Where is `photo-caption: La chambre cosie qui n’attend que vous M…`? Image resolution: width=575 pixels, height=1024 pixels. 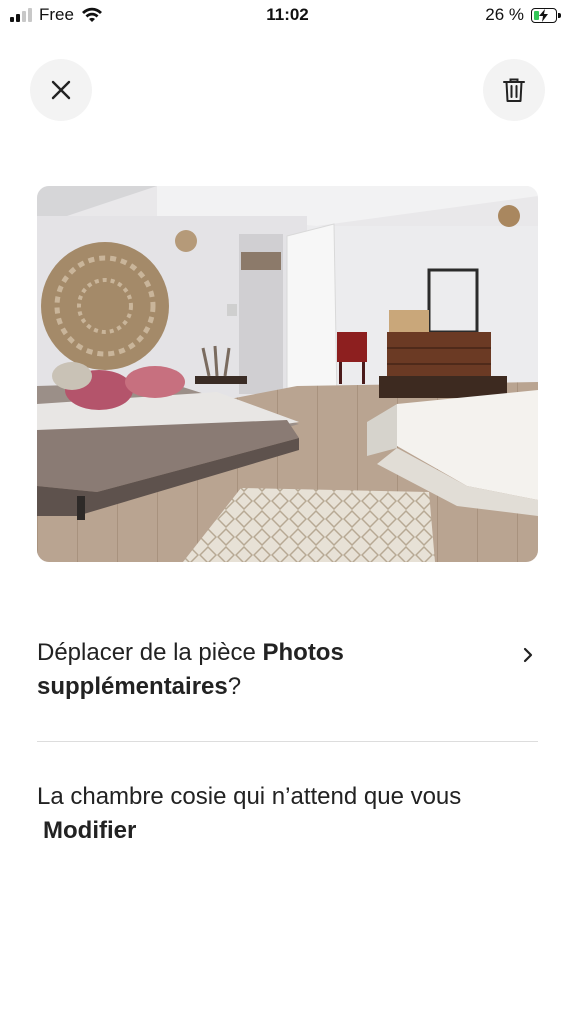
photo-caption: La chambre cosie qui n’attend que vous M… is located at coordinates (287, 814).